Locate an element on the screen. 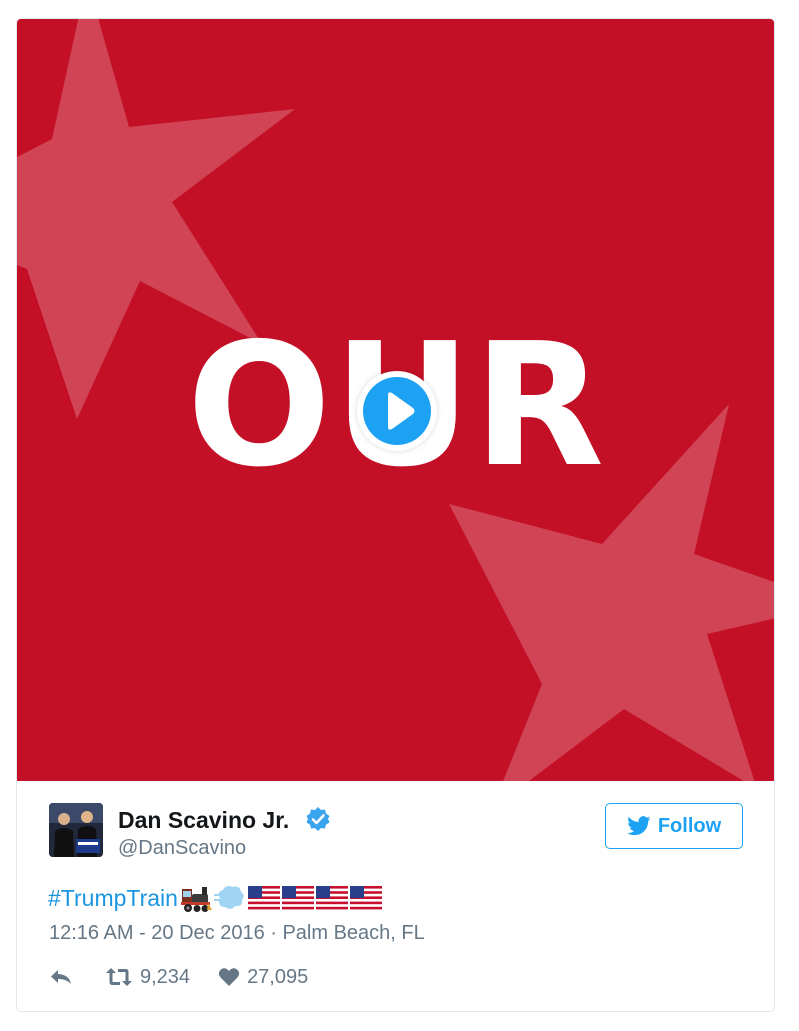 The height and width of the screenshot is (1031, 799). retweet-icon is located at coordinates (119, 977).